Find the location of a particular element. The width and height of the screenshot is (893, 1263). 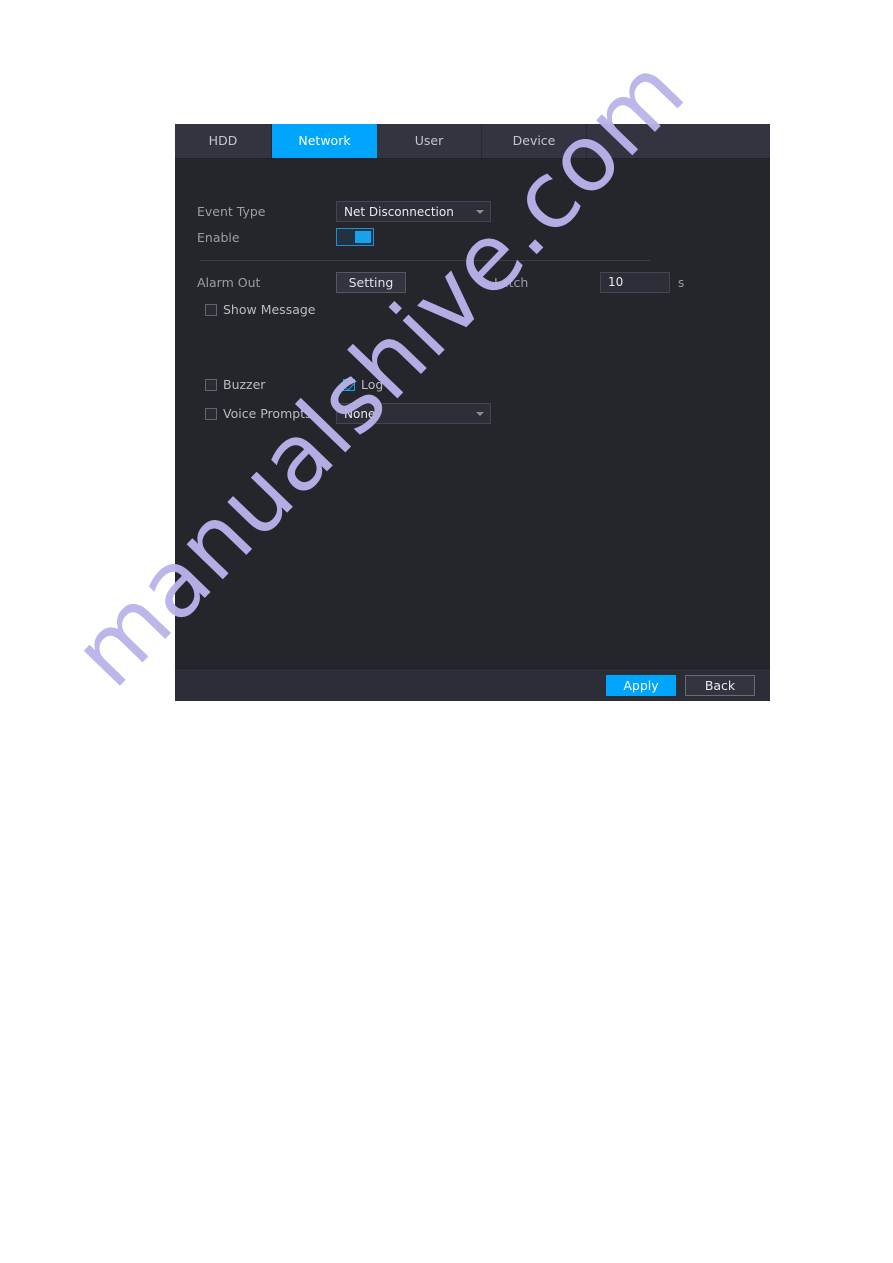

voice-prompts-checkbox is located at coordinates (211, 413).